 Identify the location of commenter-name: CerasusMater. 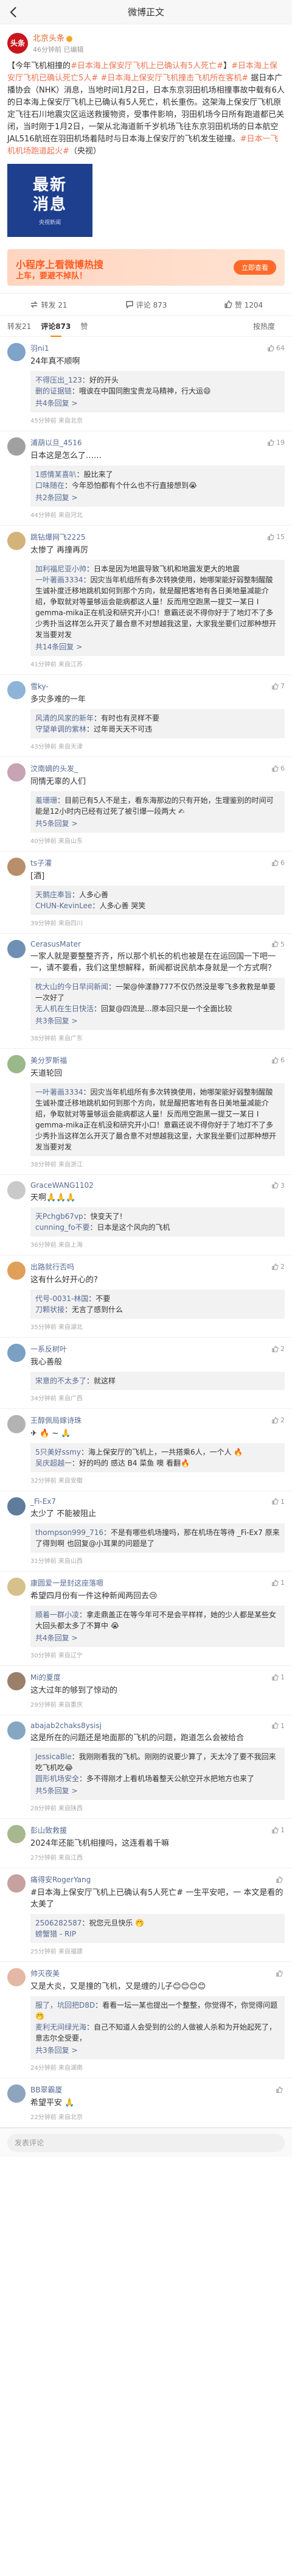
(55, 944).